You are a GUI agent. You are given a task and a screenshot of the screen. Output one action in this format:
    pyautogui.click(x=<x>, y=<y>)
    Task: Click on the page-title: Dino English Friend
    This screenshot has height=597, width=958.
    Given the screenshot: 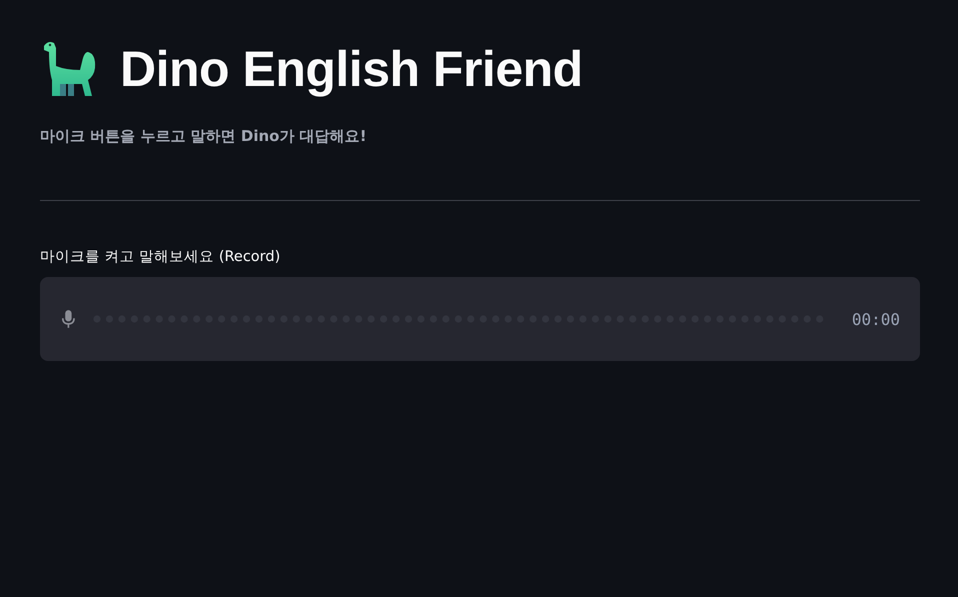 What is the action you would take?
    pyautogui.click(x=351, y=69)
    